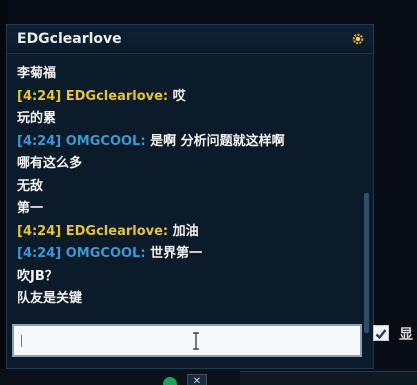 The image size is (417, 385). What do you see at coordinates (196, 341) in the screenshot?
I see `text-cursor-icon` at bounding box center [196, 341].